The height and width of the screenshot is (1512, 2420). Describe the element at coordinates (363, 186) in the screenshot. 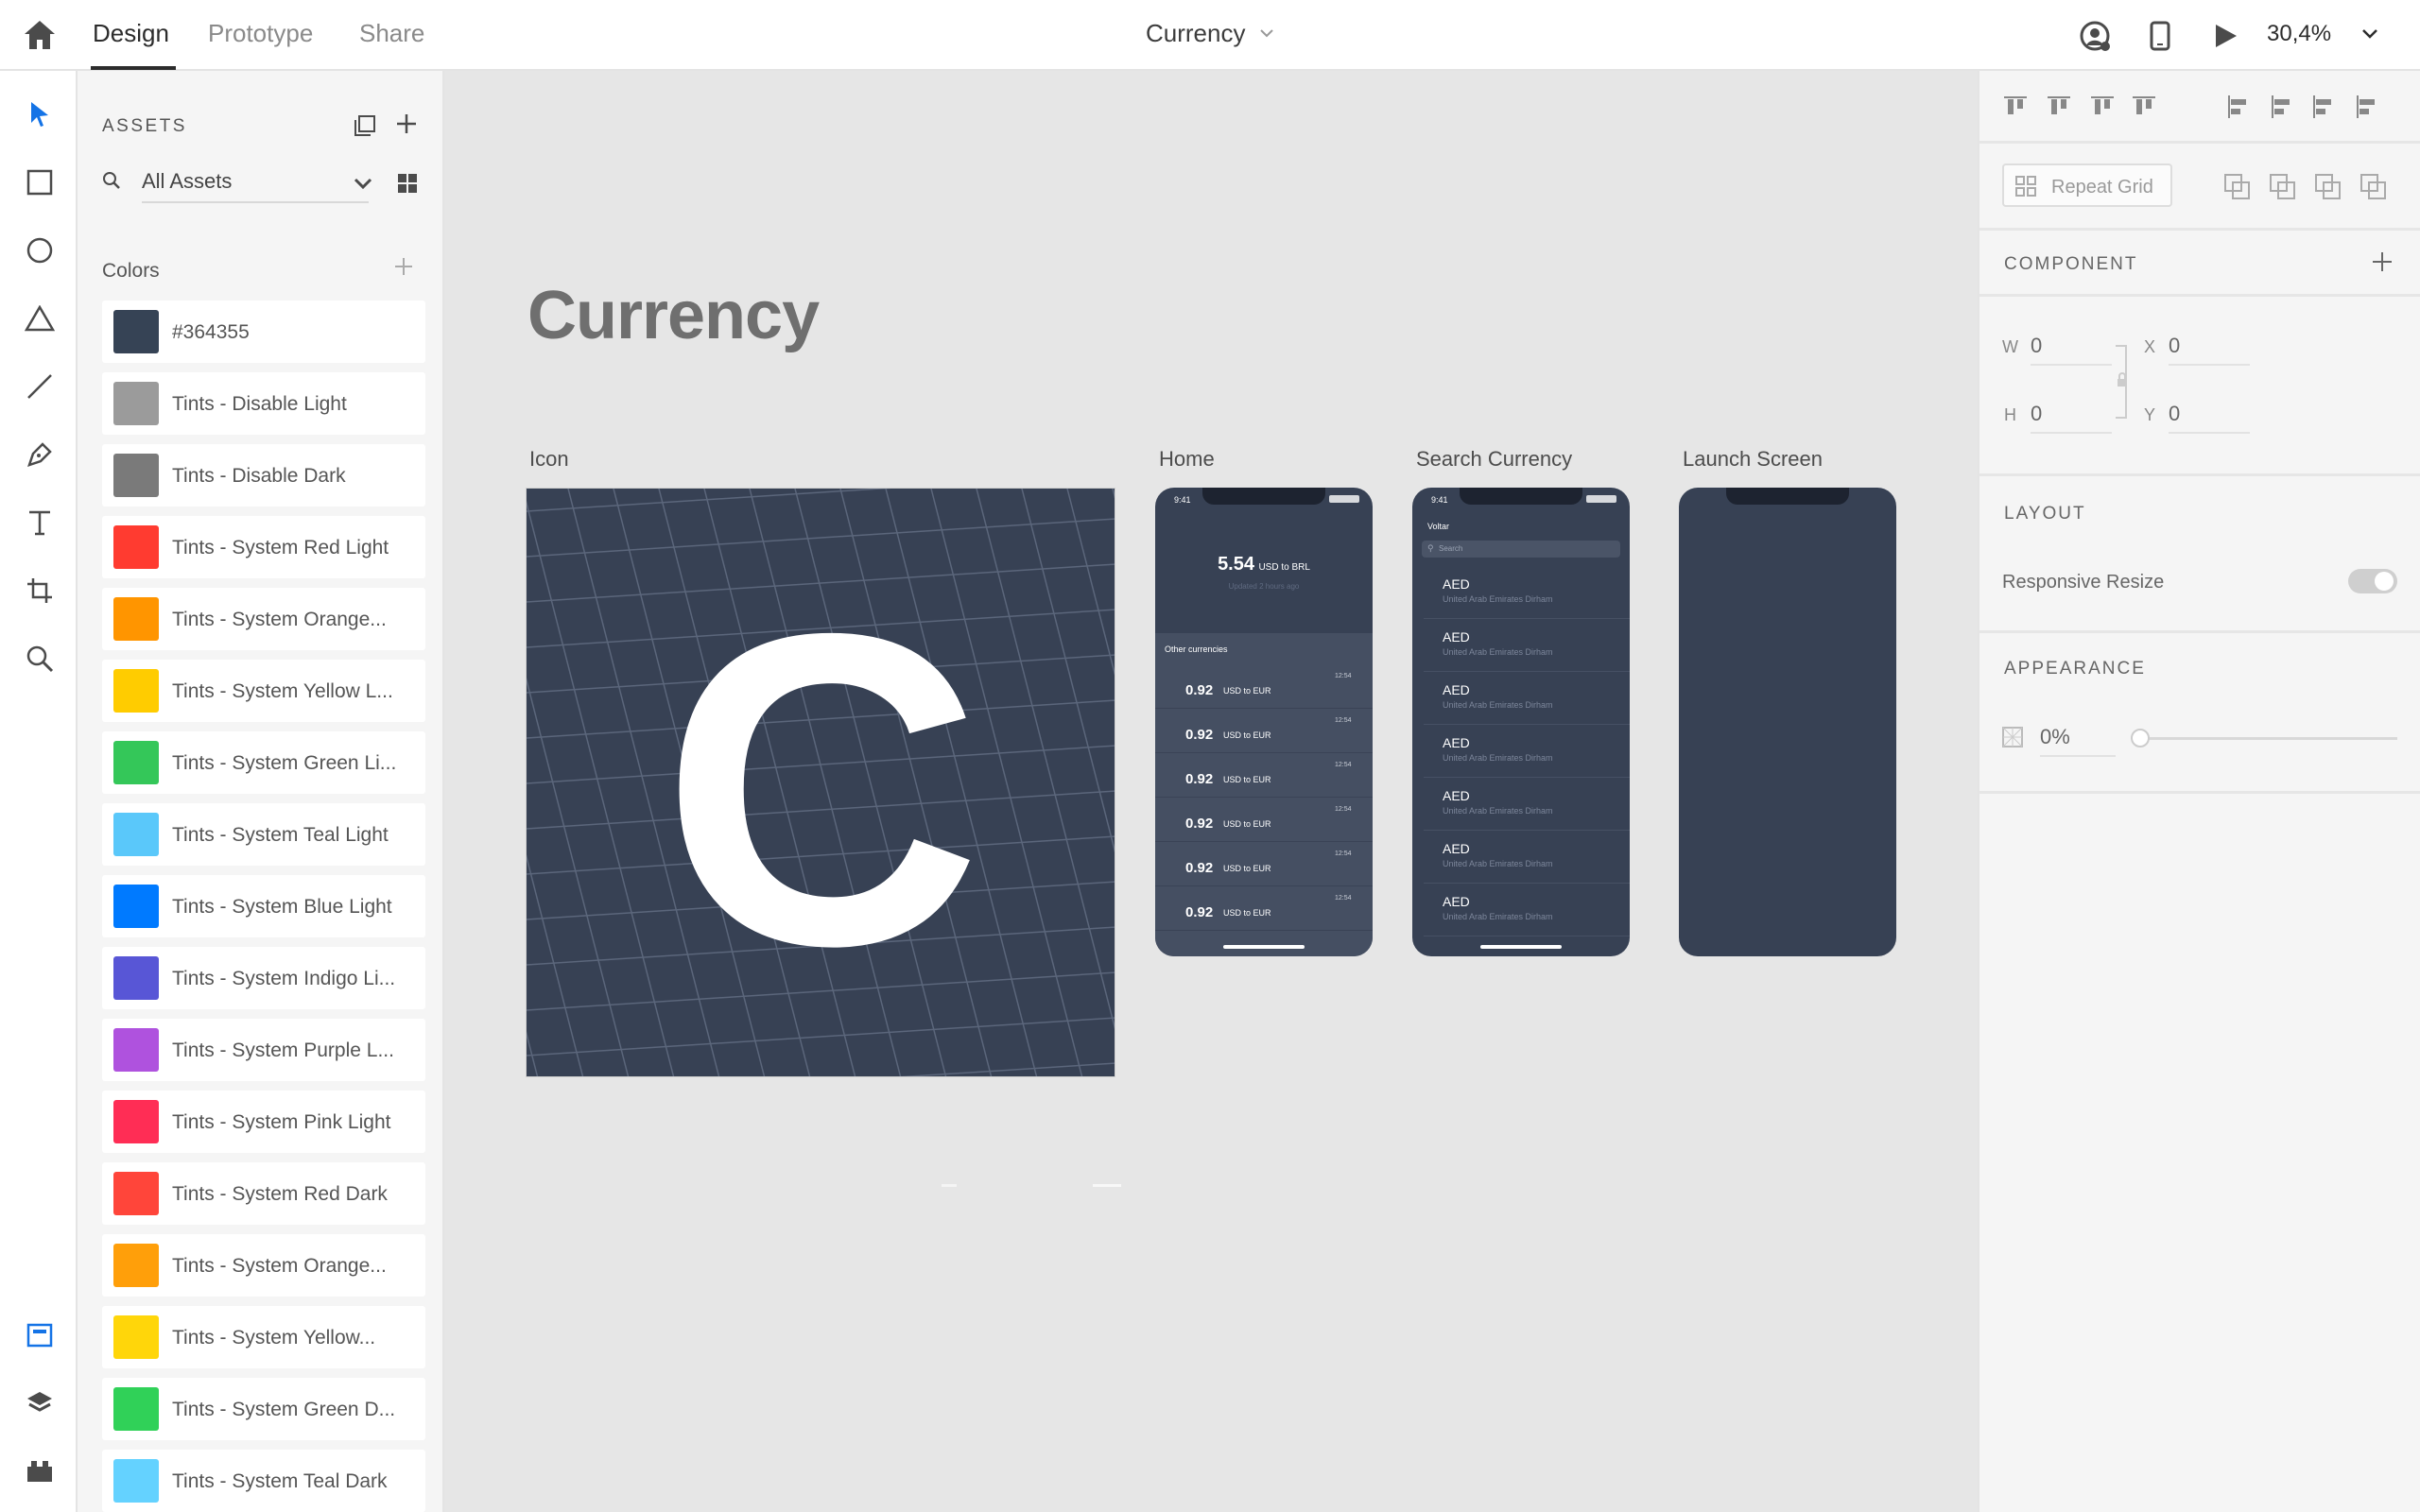

I see `filter-chevron-icon` at that location.